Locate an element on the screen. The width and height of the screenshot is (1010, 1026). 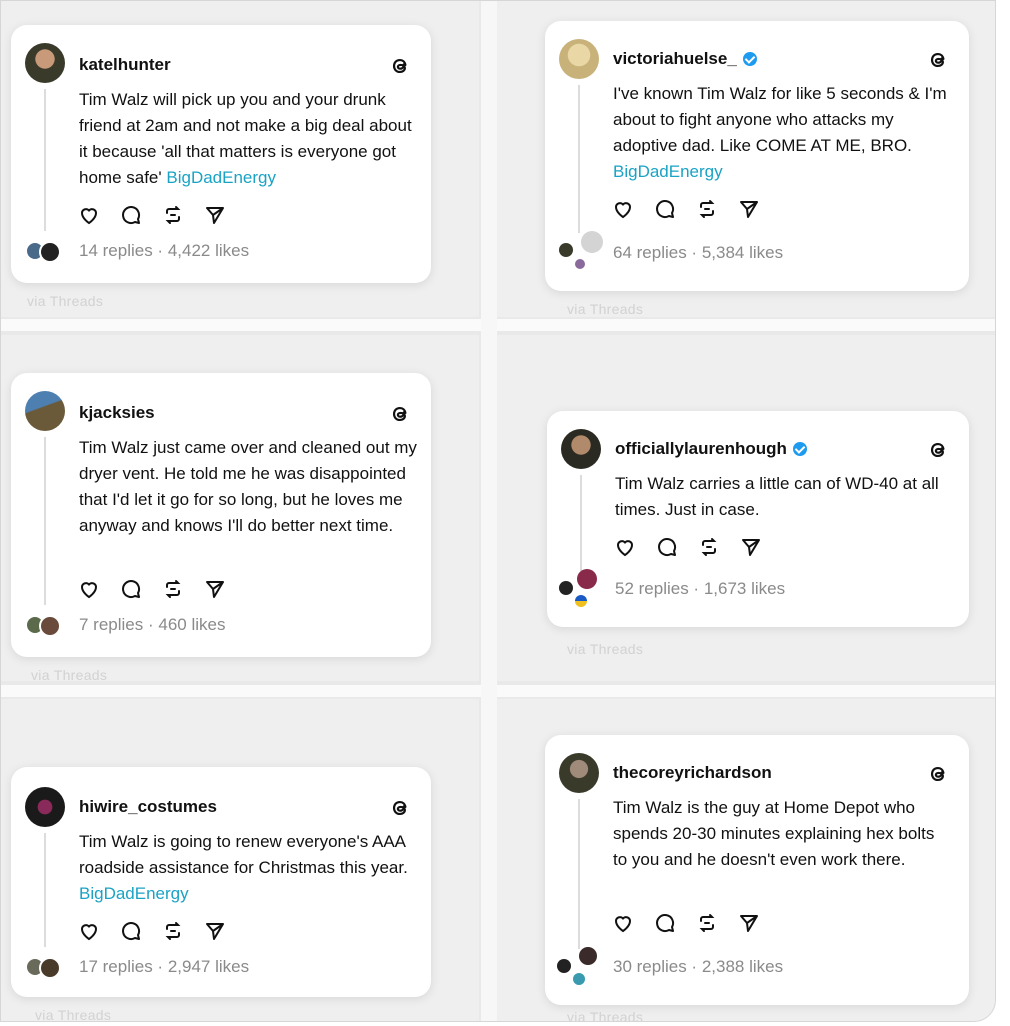
username: victoriahuelse_ is located at coordinates (685, 59).